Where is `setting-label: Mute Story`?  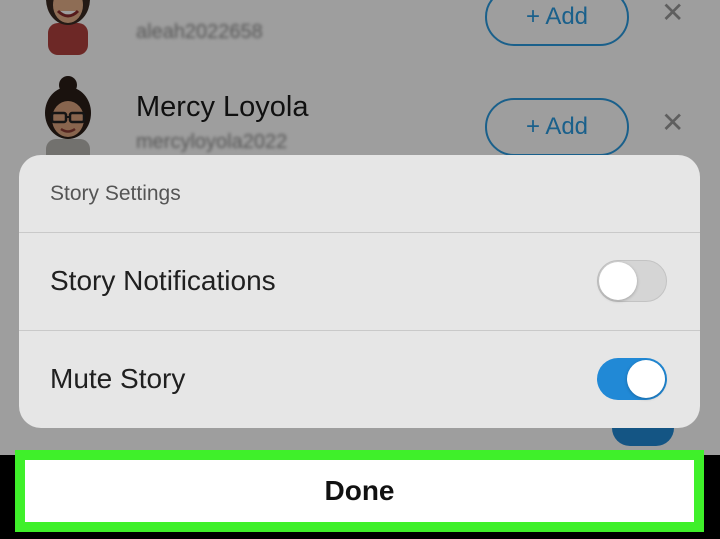 setting-label: Mute Story is located at coordinates (118, 378).